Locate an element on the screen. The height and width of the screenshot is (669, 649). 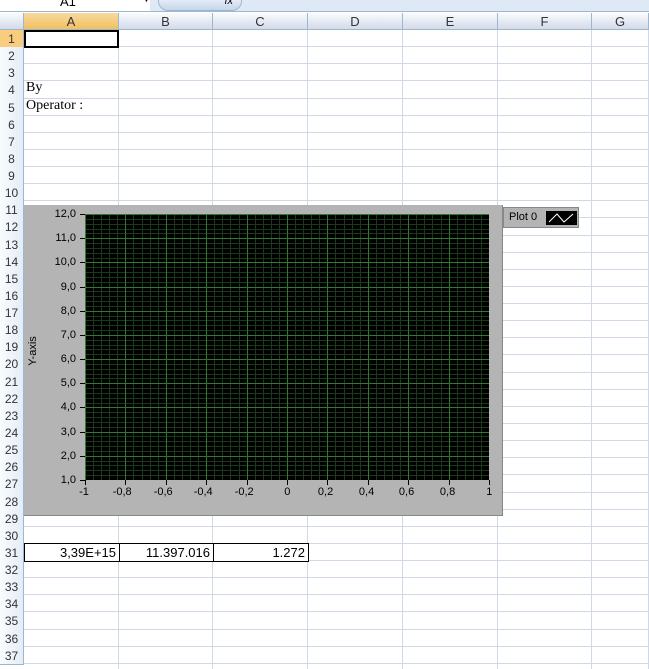
y-tick-label: 6,0 is located at coordinates (68, 358).